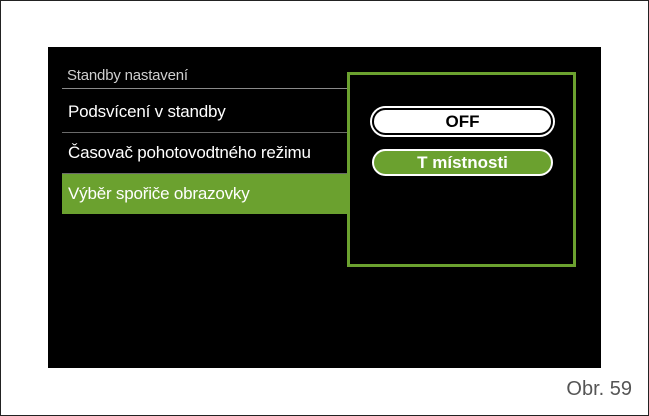 The width and height of the screenshot is (649, 416). What do you see at coordinates (205, 112) in the screenshot?
I see `menu-item-backlight-standby: Podsvícení v standby` at bounding box center [205, 112].